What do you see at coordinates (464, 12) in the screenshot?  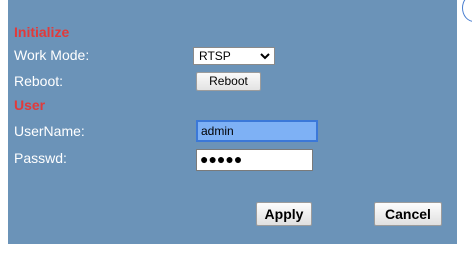 I see `corner-decoration` at bounding box center [464, 12].